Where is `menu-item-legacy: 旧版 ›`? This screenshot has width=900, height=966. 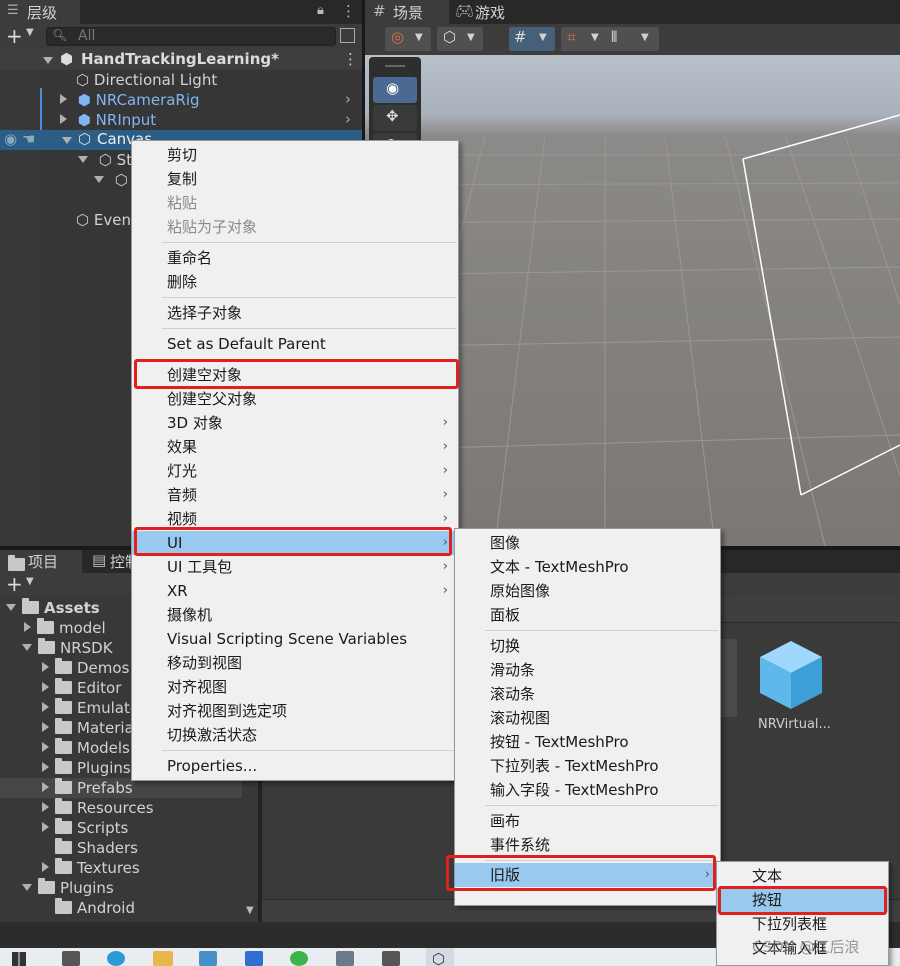 menu-item-legacy: 旧版 › is located at coordinates (587, 875).